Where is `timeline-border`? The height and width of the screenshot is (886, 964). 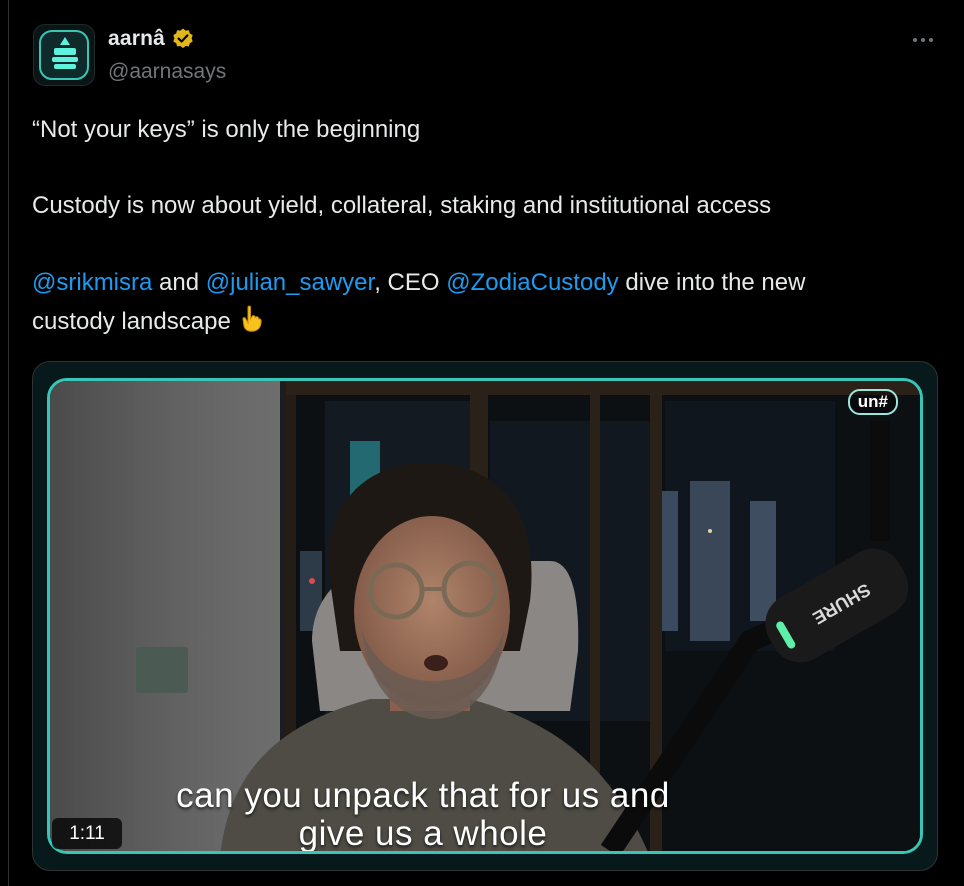 timeline-border is located at coordinates (8, 443).